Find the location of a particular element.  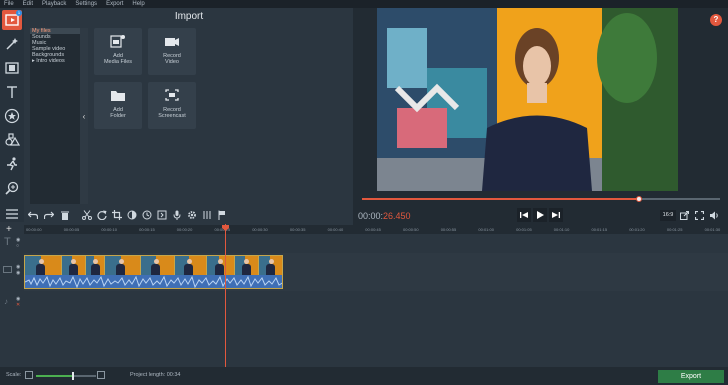

tile-label: Record Video is located at coordinates (172, 59).